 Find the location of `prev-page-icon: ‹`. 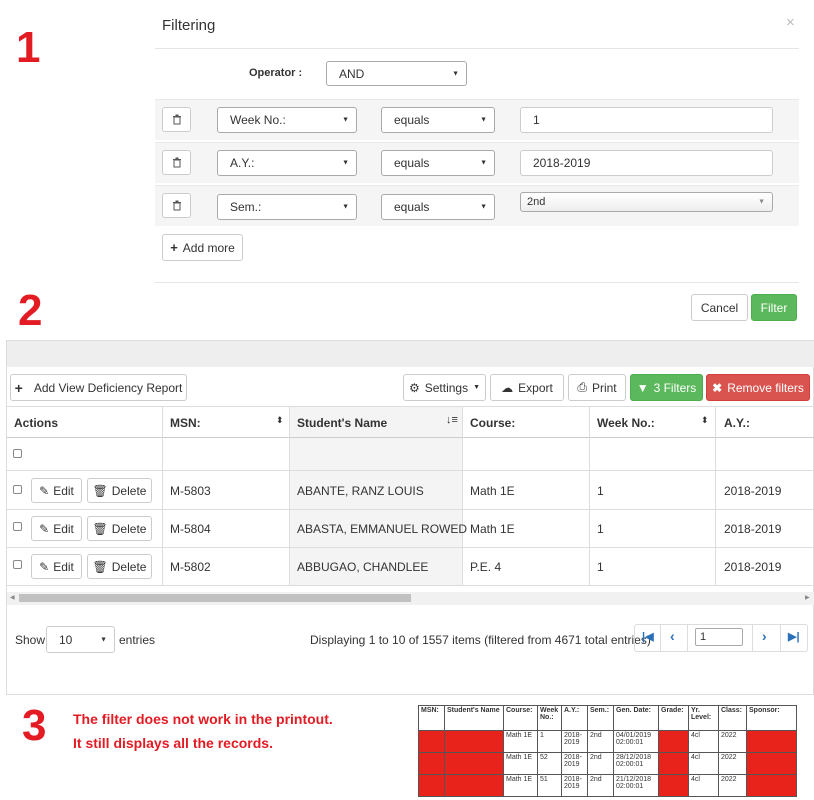

prev-page-icon: ‹ is located at coordinates (672, 636).